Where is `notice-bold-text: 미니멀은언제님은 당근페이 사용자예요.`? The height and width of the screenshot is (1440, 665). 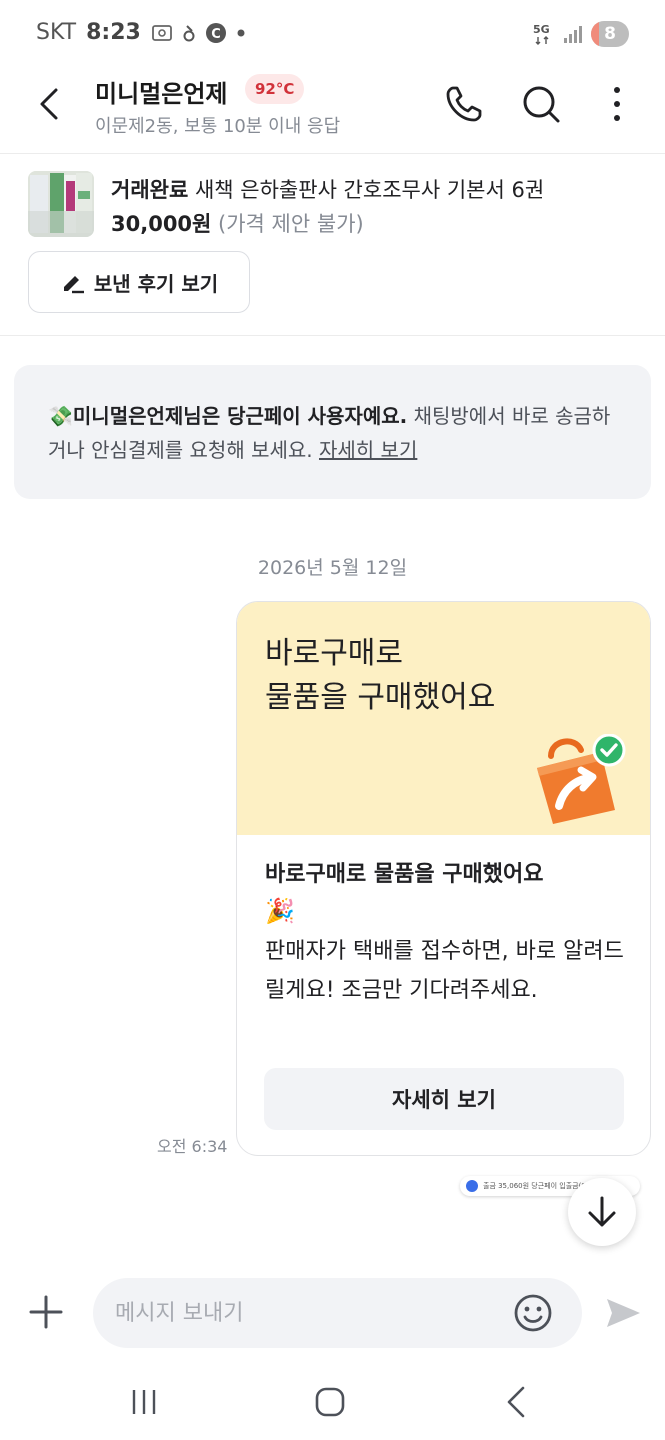
notice-bold-text: 미니멀은언제님은 당근페이 사용자예요. is located at coordinates (240, 416).